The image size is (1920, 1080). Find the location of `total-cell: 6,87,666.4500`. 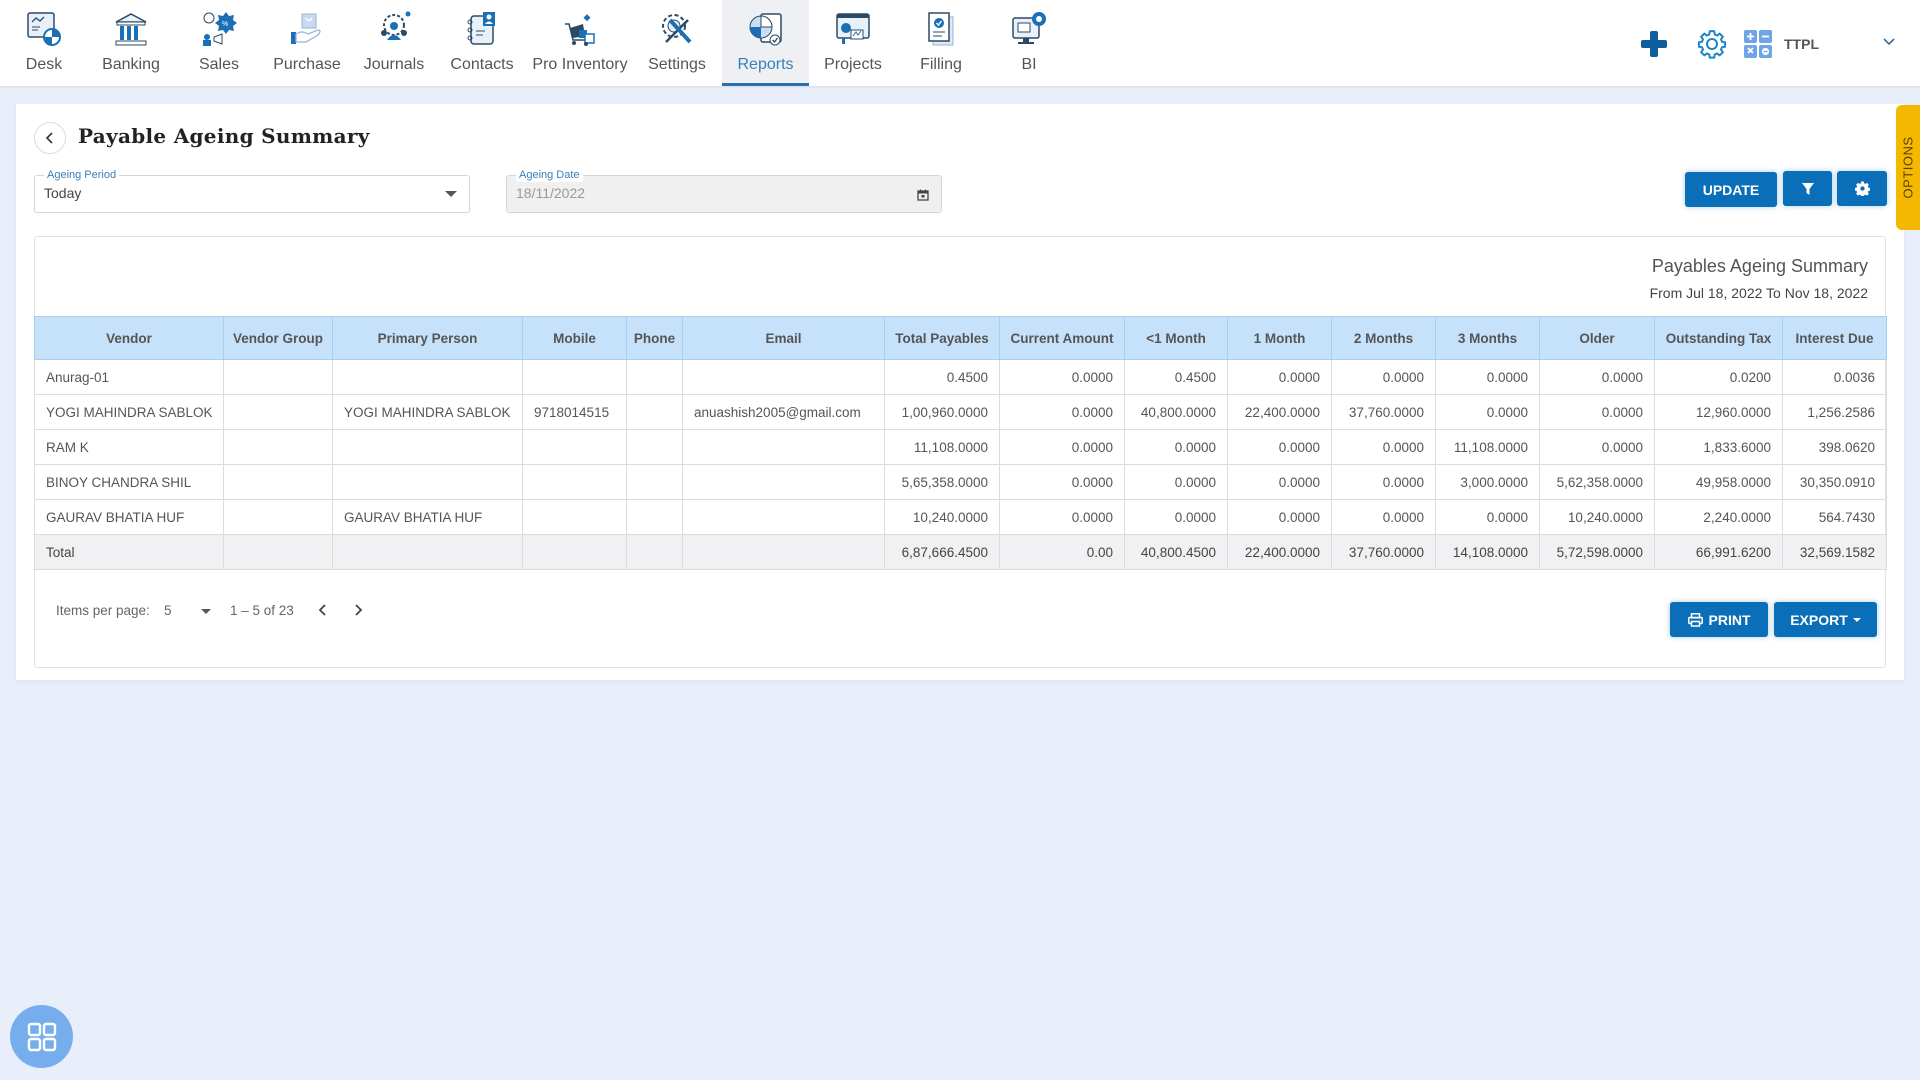

total-cell: 6,87,666.4500 is located at coordinates (942, 552).